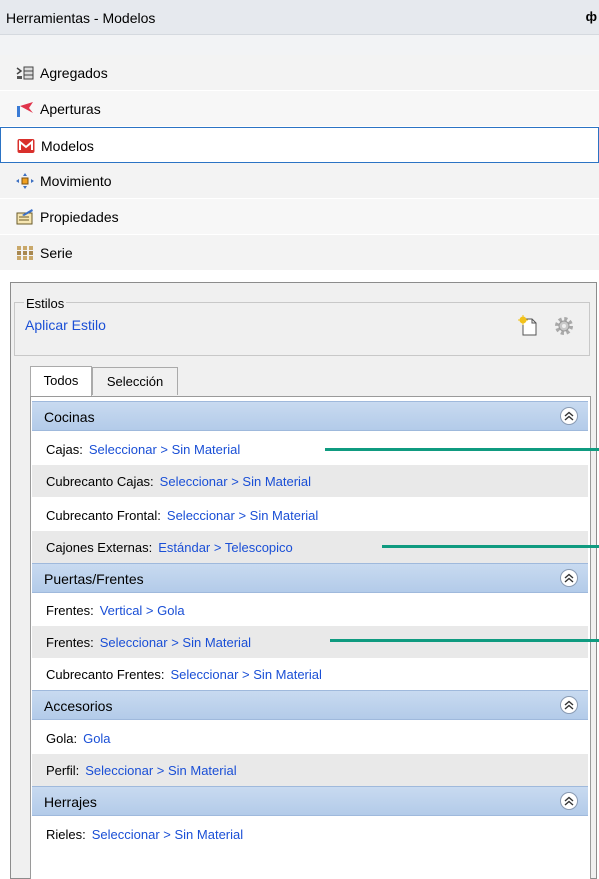 The height and width of the screenshot is (879, 599). What do you see at coordinates (310, 705) in the screenshot?
I see `group-header-accesorios: Accesorios` at bounding box center [310, 705].